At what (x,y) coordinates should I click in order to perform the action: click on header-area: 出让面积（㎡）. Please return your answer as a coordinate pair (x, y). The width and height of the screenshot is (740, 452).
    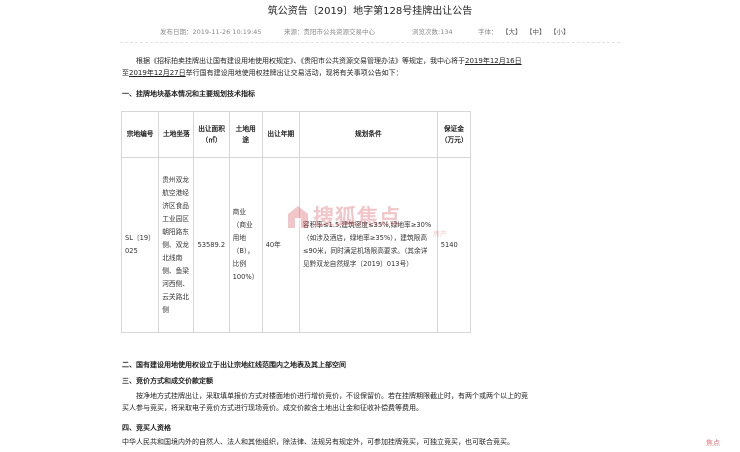
    Looking at the image, I should click on (211, 134).